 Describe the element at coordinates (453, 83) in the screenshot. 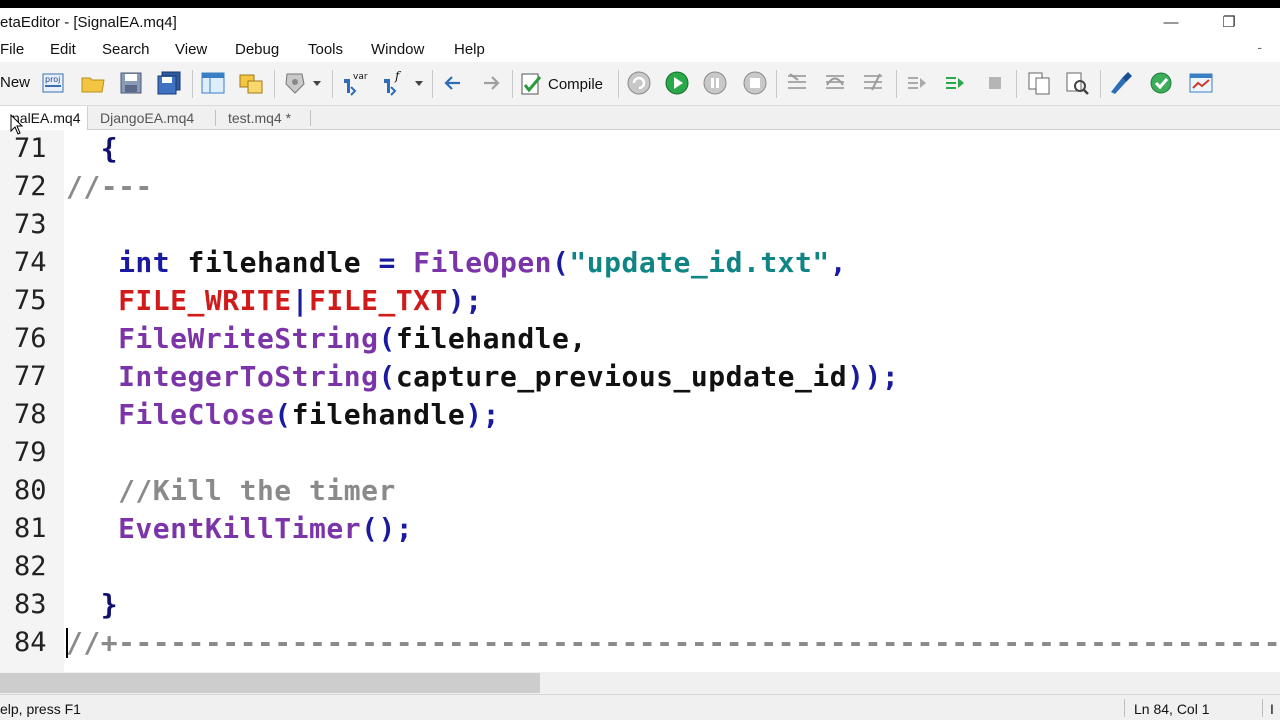

I see `back-arrow-icon` at that location.